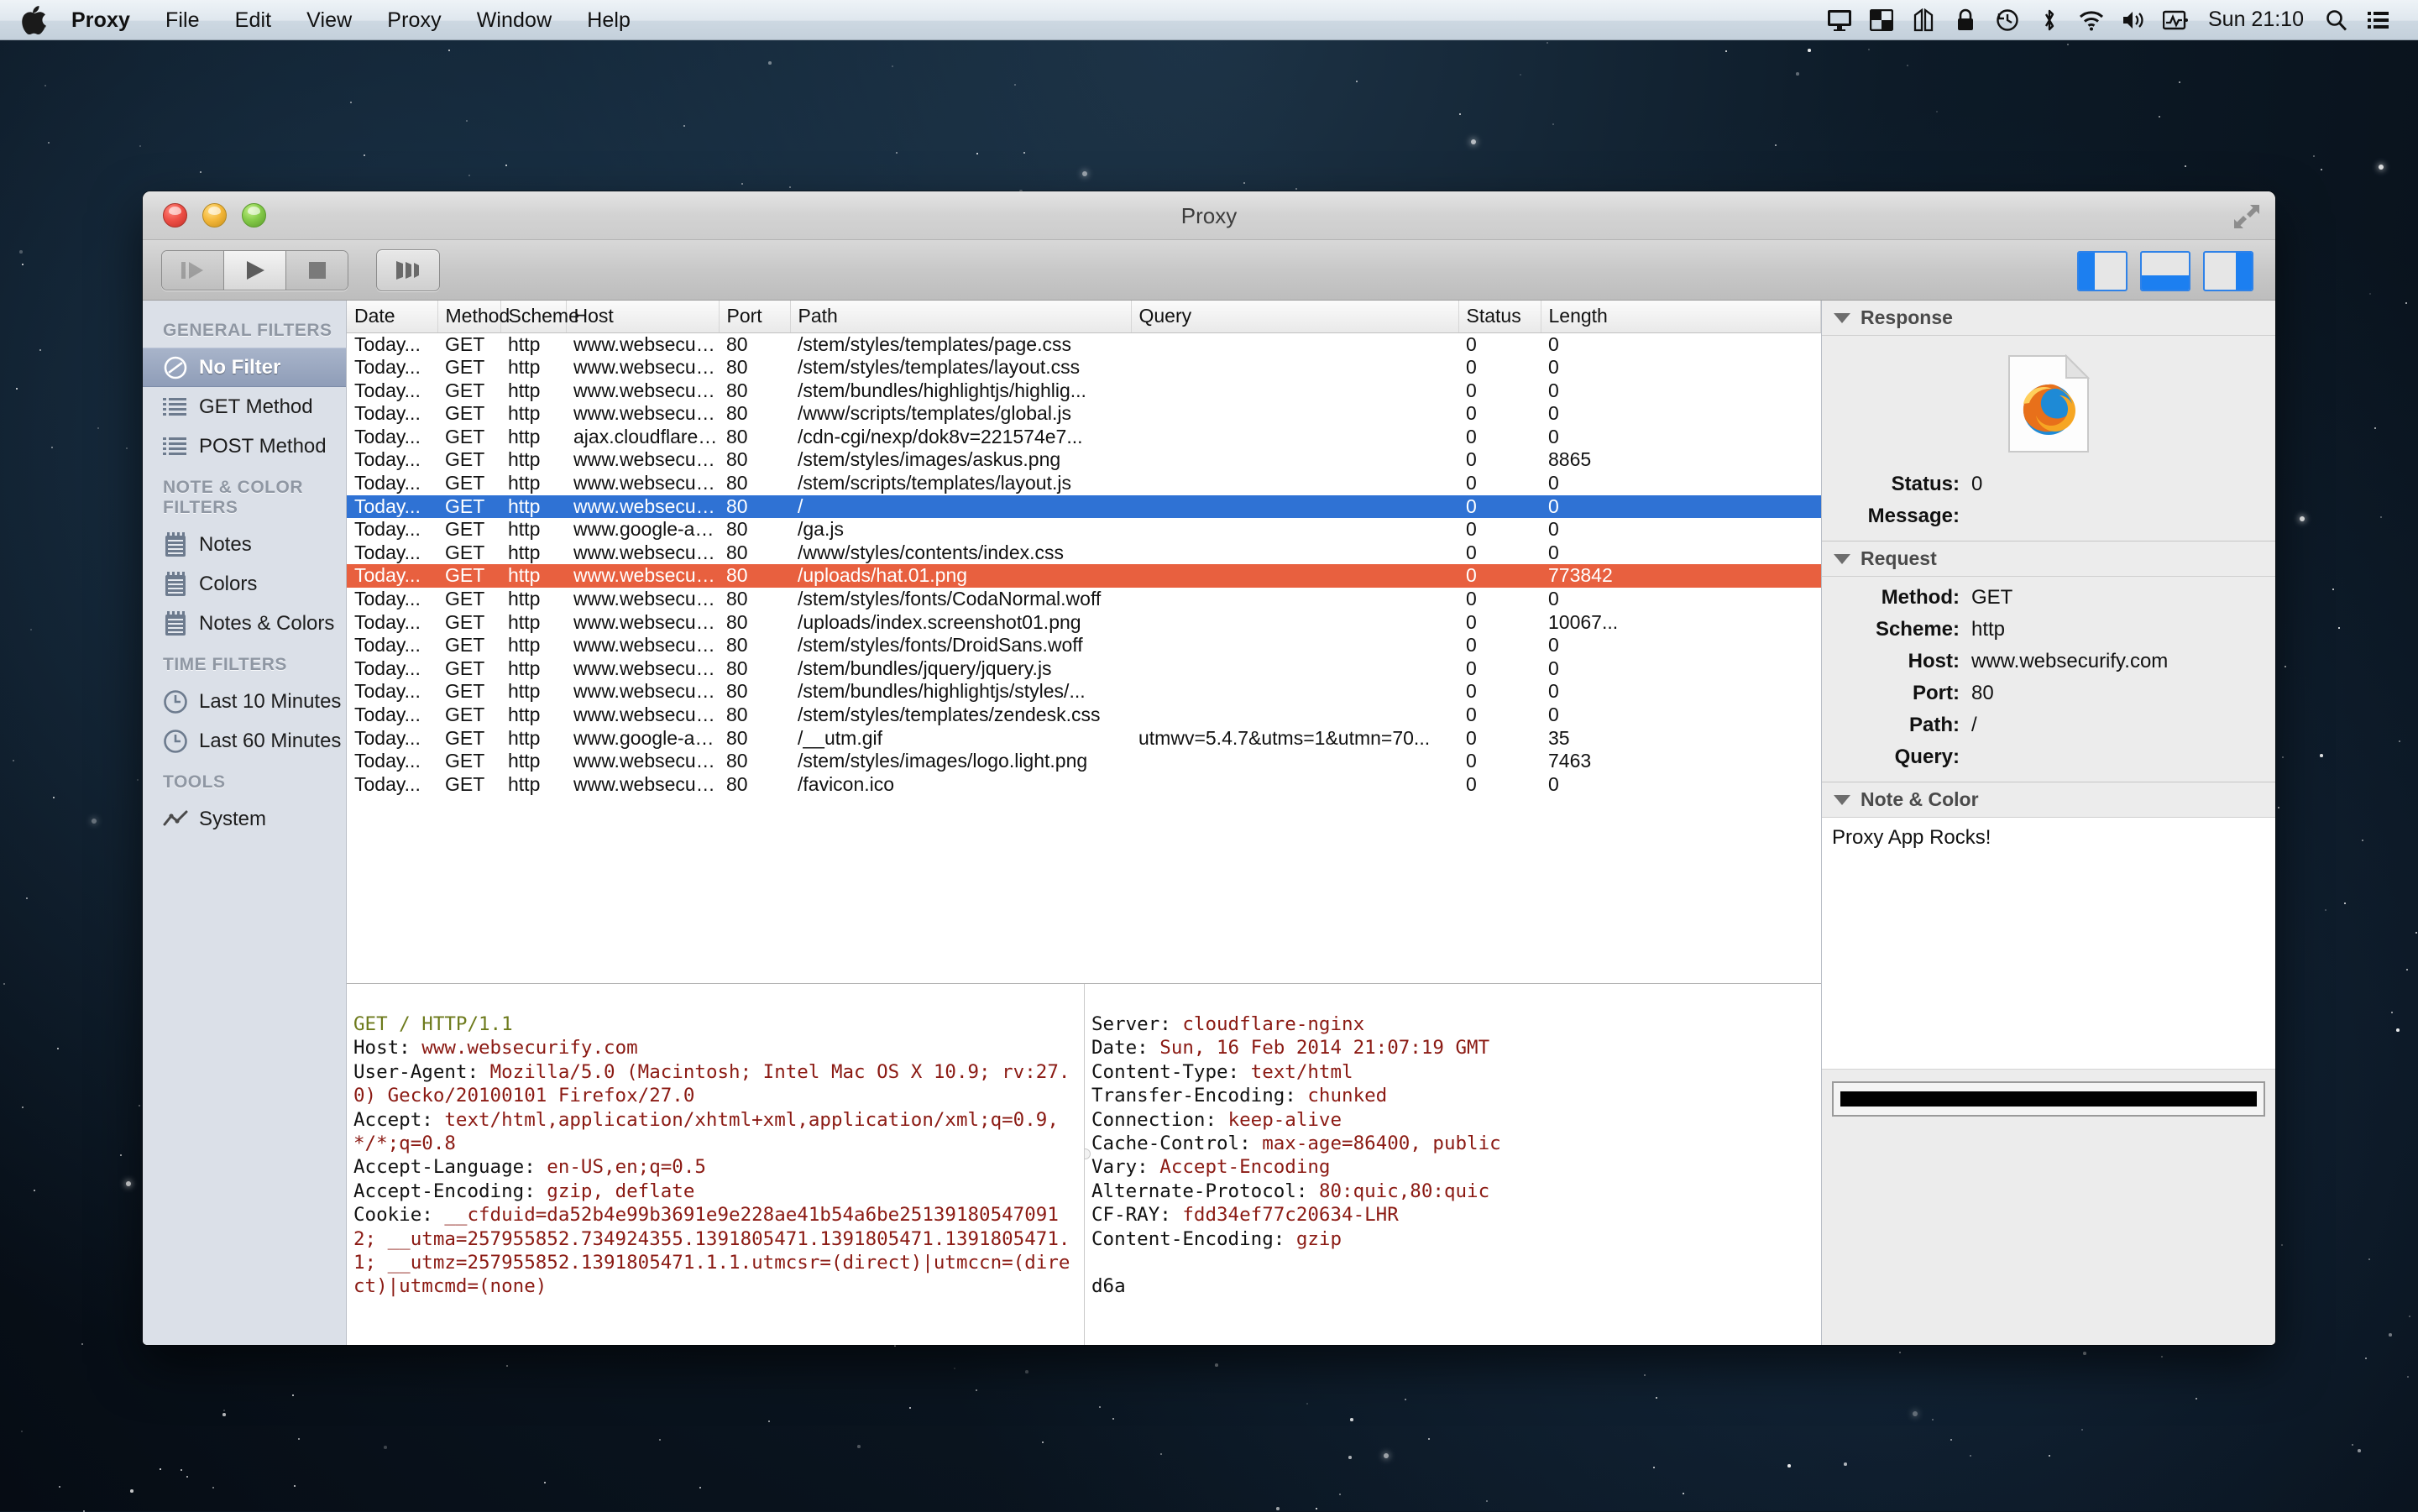  What do you see at coordinates (244, 367) in the screenshot?
I see `sidebar-item-no-filter: No Filter` at bounding box center [244, 367].